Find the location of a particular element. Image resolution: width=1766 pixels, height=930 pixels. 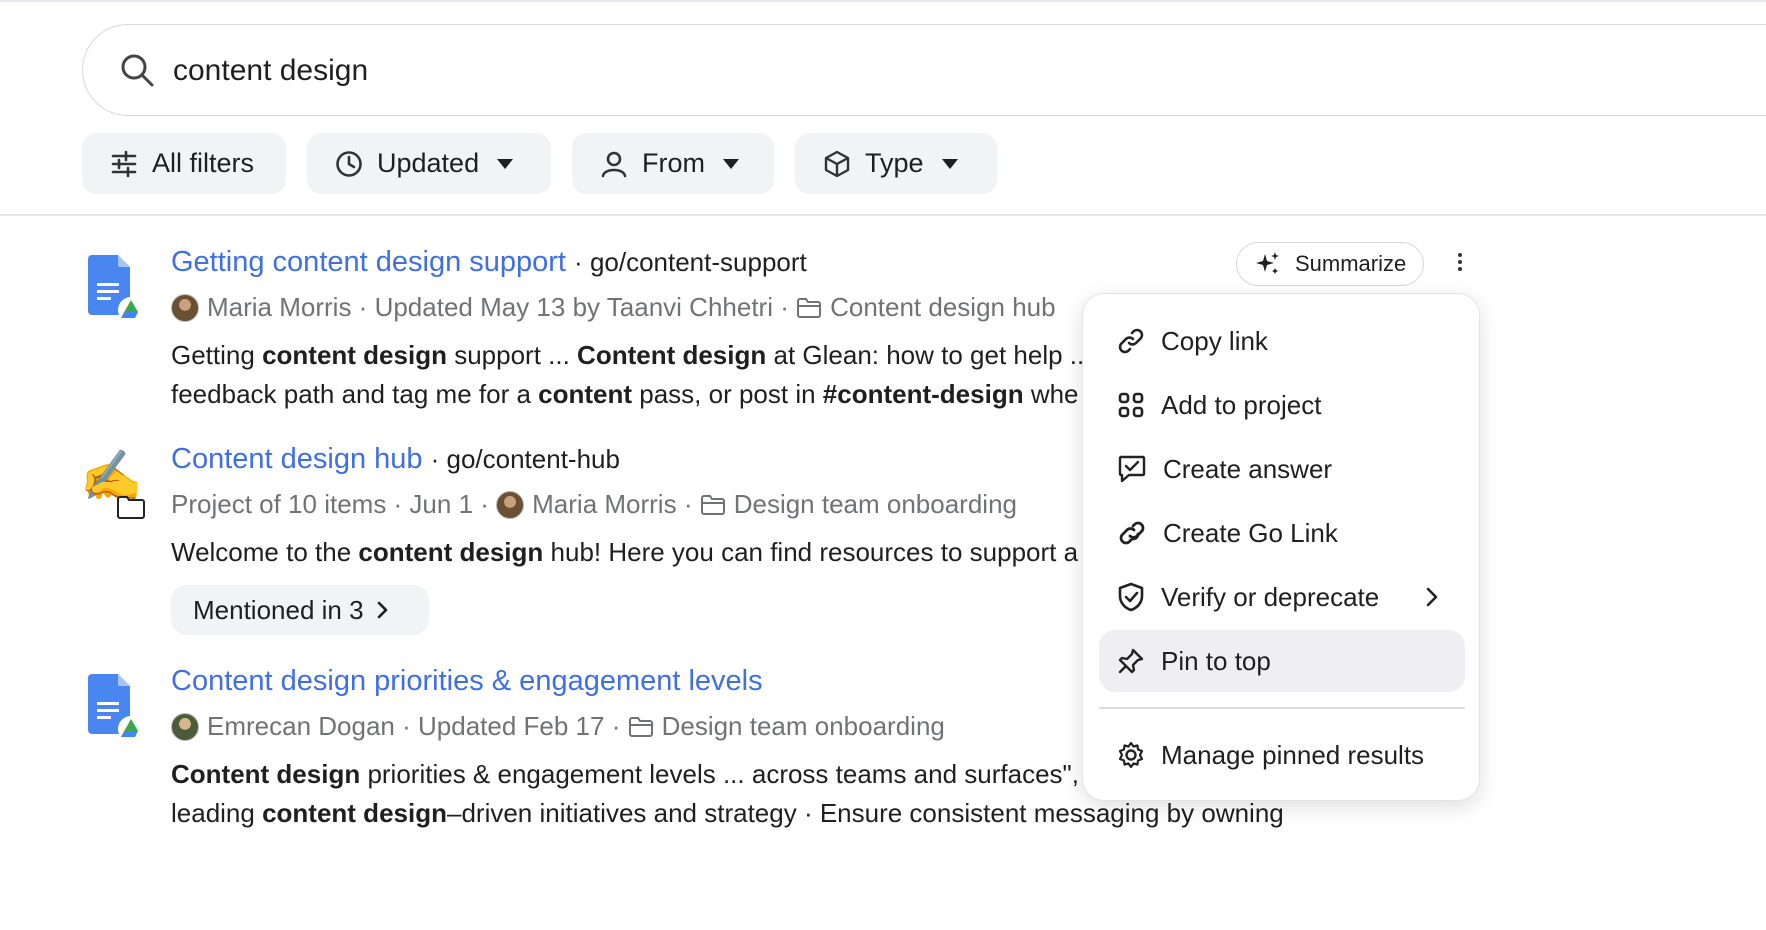

search-input is located at coordinates (773, 71).